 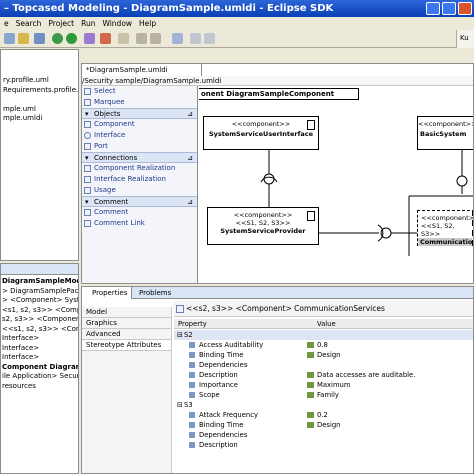 What do you see at coordinates (223, 435) in the screenshot?
I see `property-name: Dependencies` at bounding box center [223, 435].